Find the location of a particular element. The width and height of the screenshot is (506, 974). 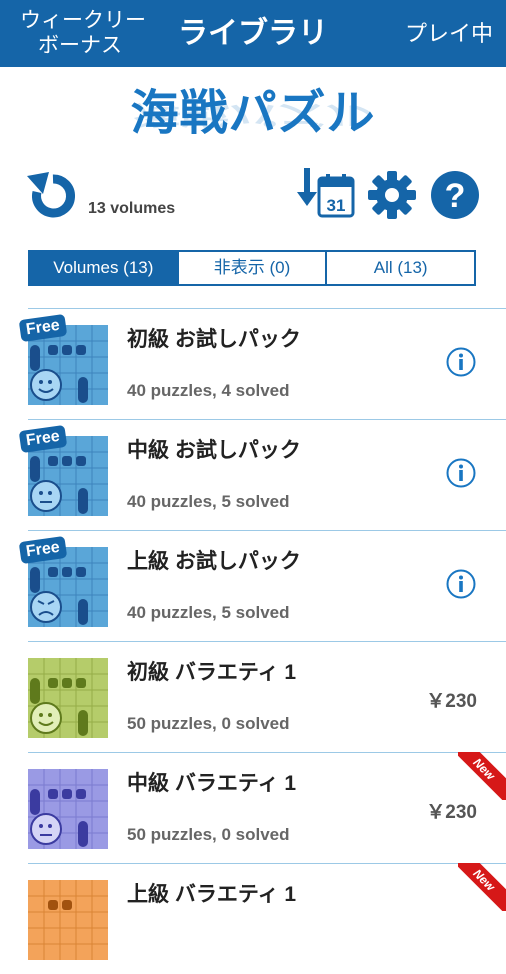

logo-reflection: 海戦パズル is located at coordinates (252, 114).